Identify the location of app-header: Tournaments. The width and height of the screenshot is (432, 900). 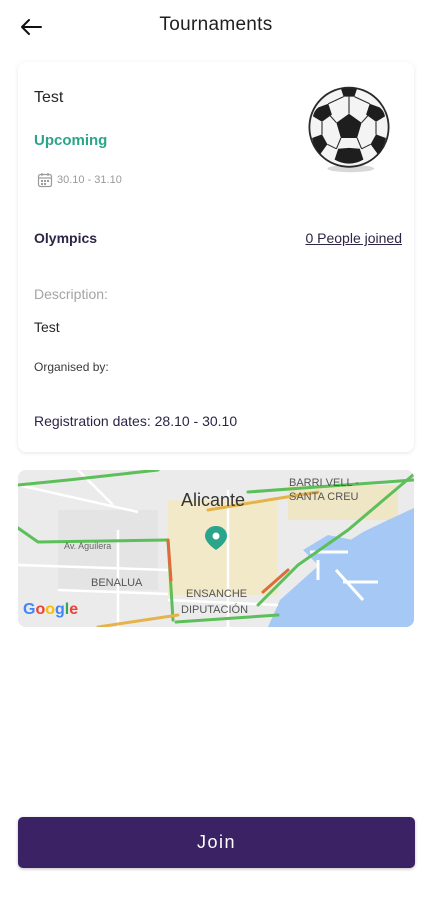
(216, 27).